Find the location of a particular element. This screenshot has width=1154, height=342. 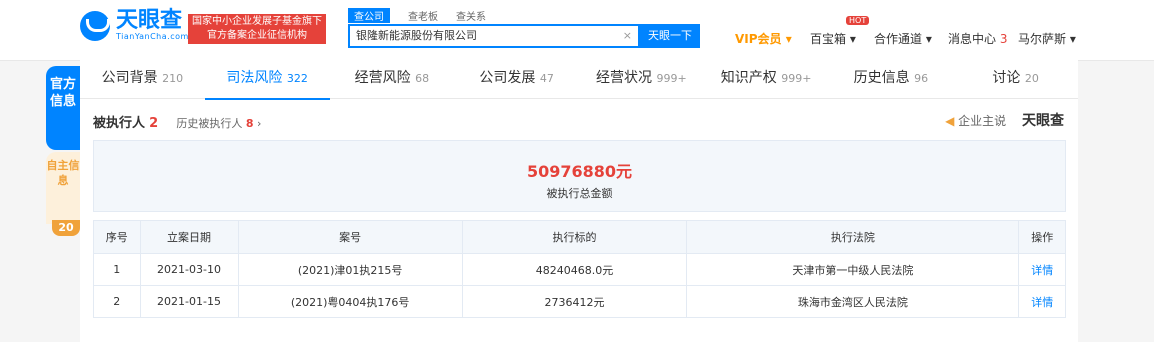

tab-history: 历史信息 96 is located at coordinates (891, 79).